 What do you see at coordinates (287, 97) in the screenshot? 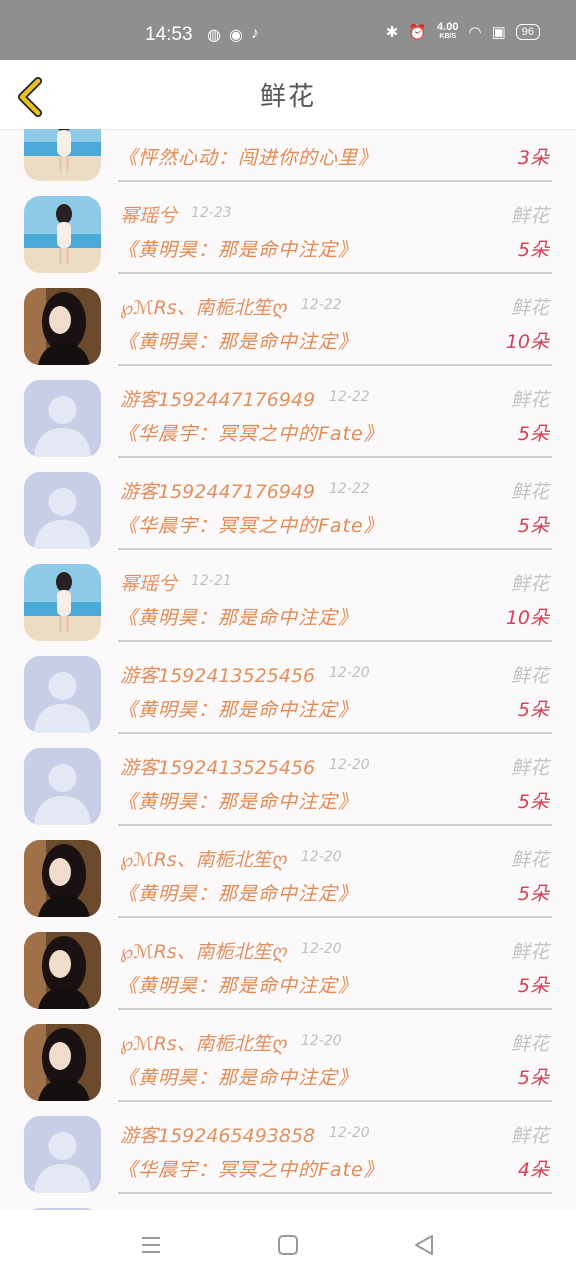
I see `page-title: 鲜花` at bounding box center [287, 97].